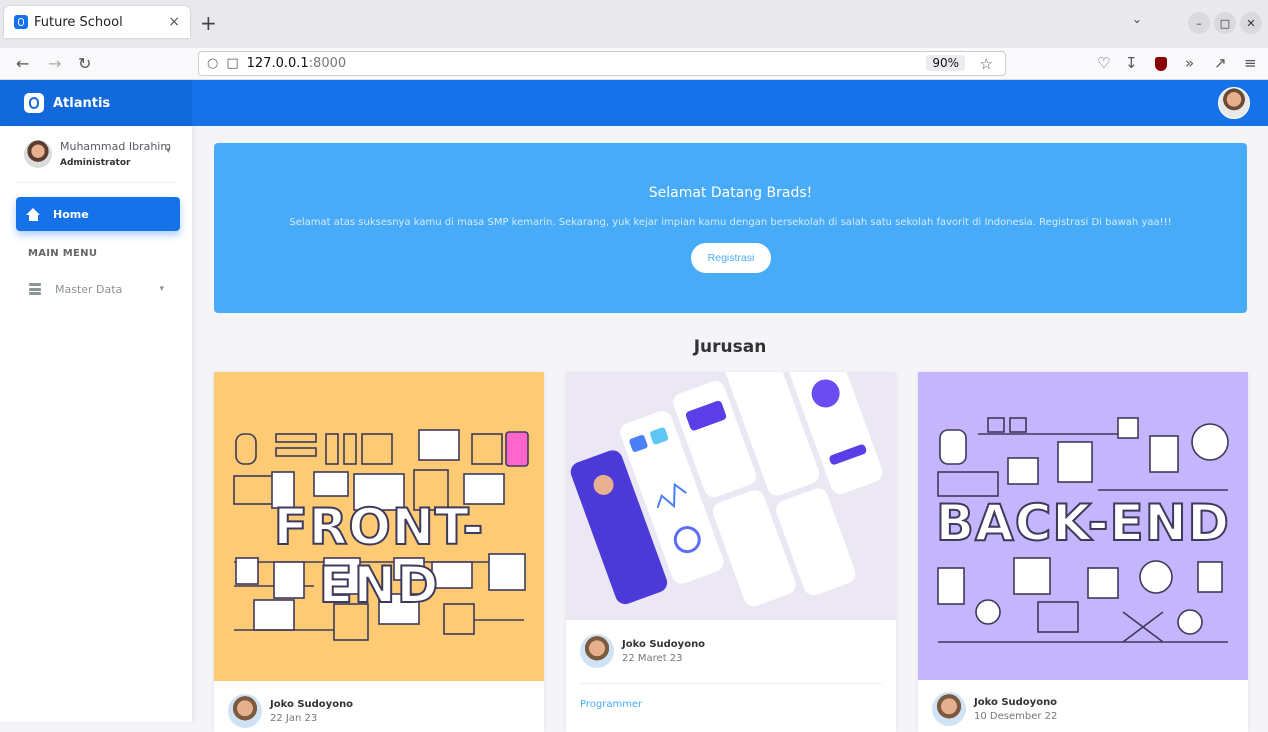 The height and width of the screenshot is (732, 1268). What do you see at coordinates (1251, 23) in the screenshot?
I see `close-window-icon: ✕` at bounding box center [1251, 23].